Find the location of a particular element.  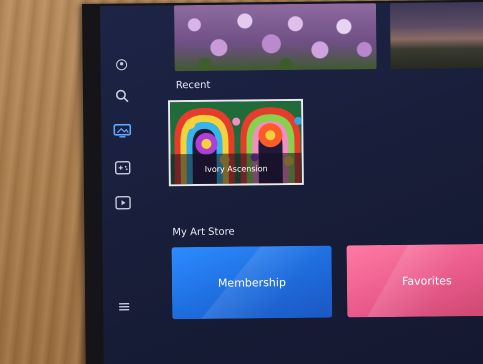

art-store-section-title: My Art Store is located at coordinates (203, 232).